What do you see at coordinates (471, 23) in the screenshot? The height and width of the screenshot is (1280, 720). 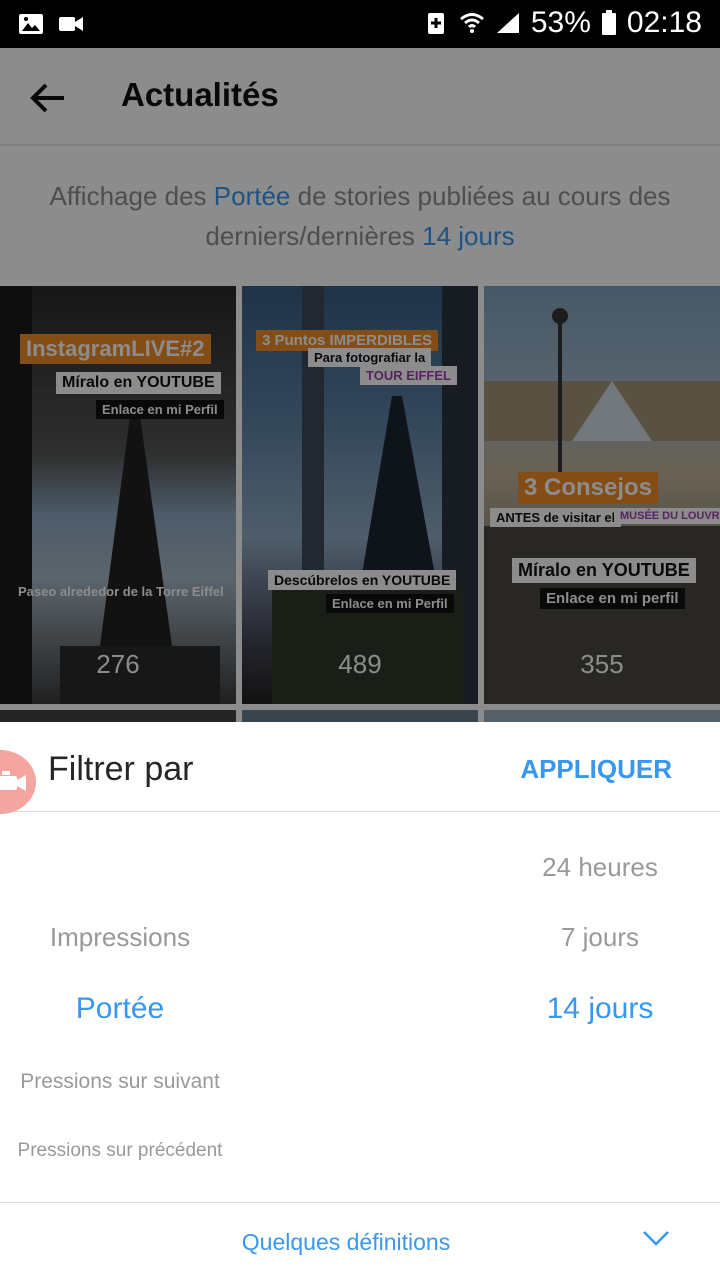 I see `wifi-icon` at bounding box center [471, 23].